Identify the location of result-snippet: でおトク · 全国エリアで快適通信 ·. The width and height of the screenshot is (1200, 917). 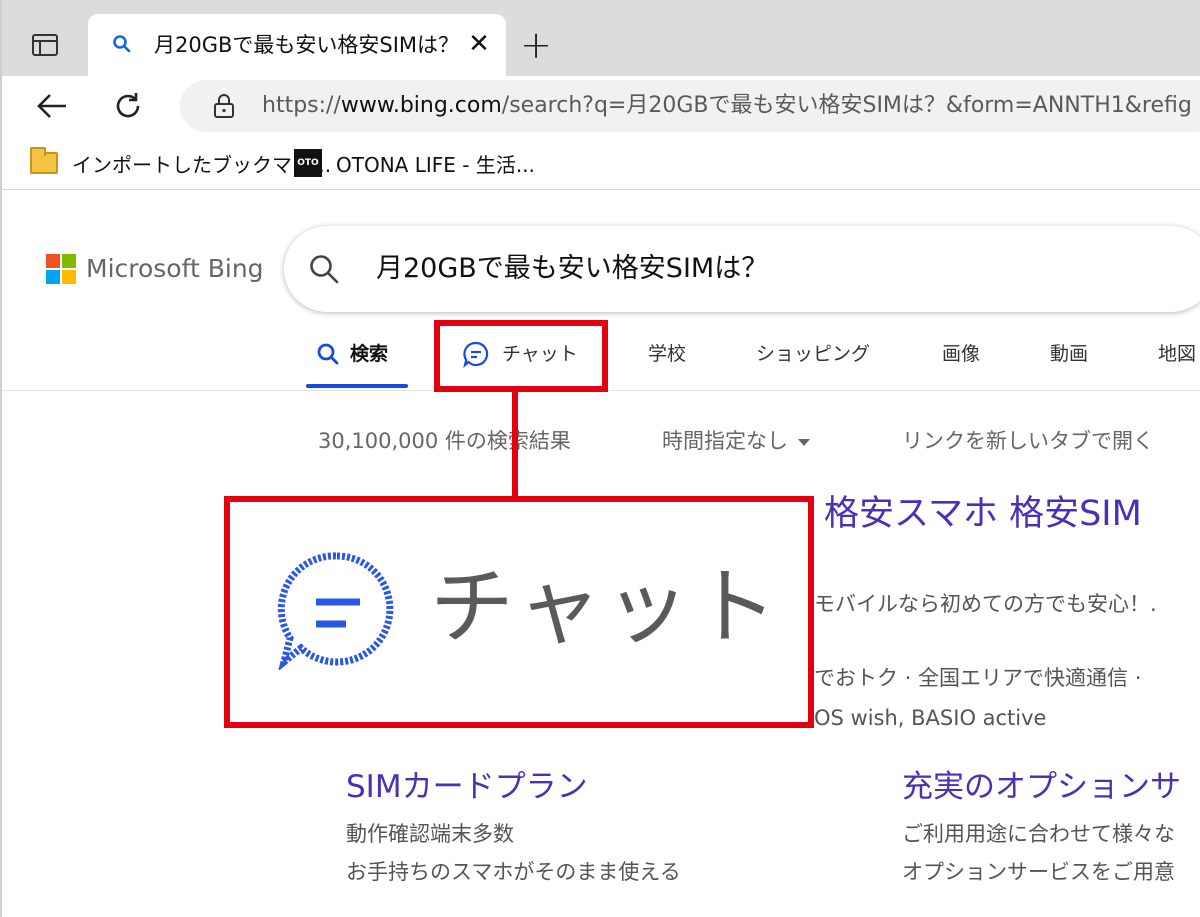
(978, 678).